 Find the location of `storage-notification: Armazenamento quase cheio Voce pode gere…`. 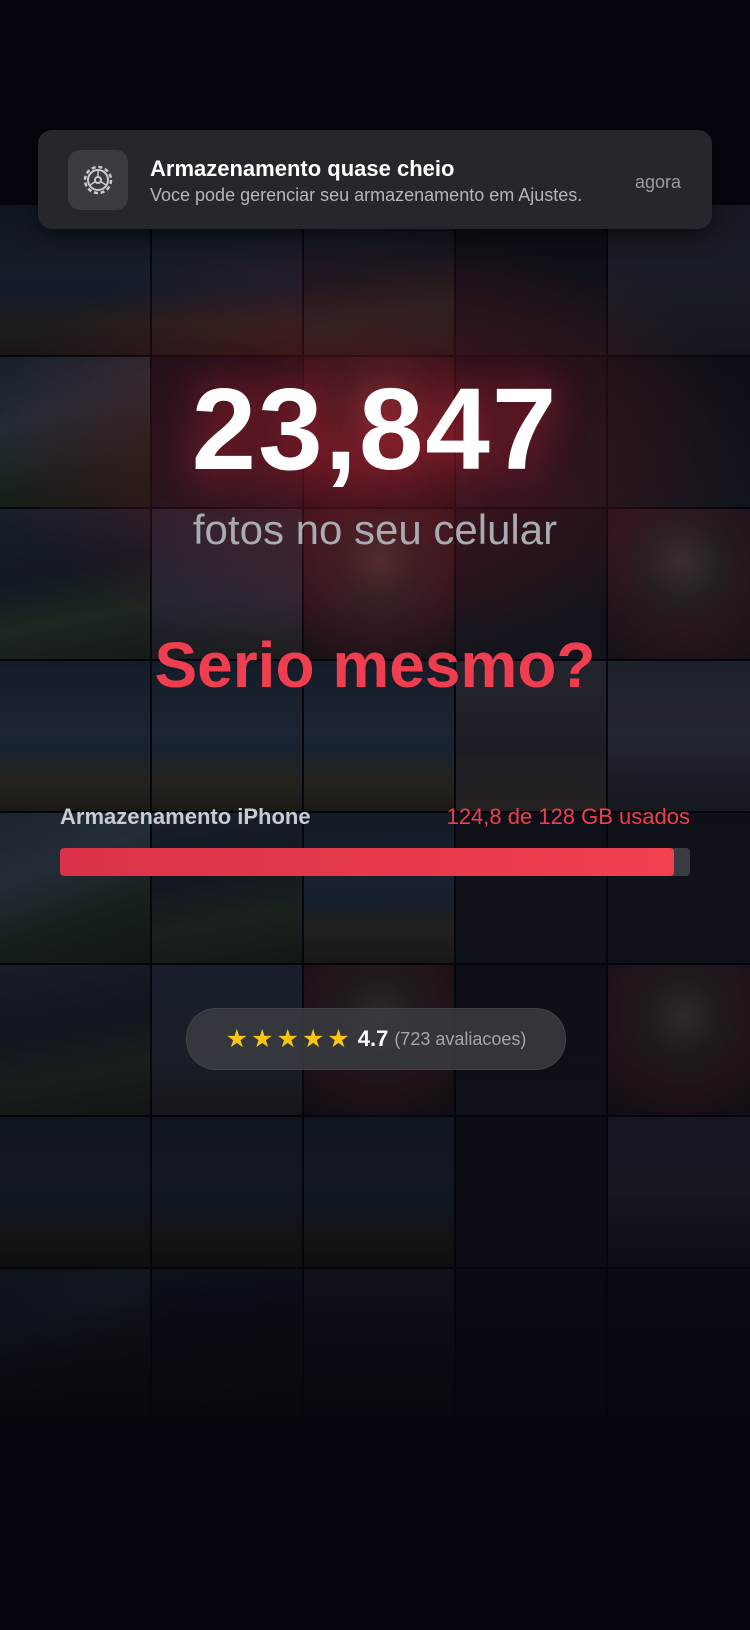

storage-notification: Armazenamento quase cheio Voce pode gere… is located at coordinates (375, 179).